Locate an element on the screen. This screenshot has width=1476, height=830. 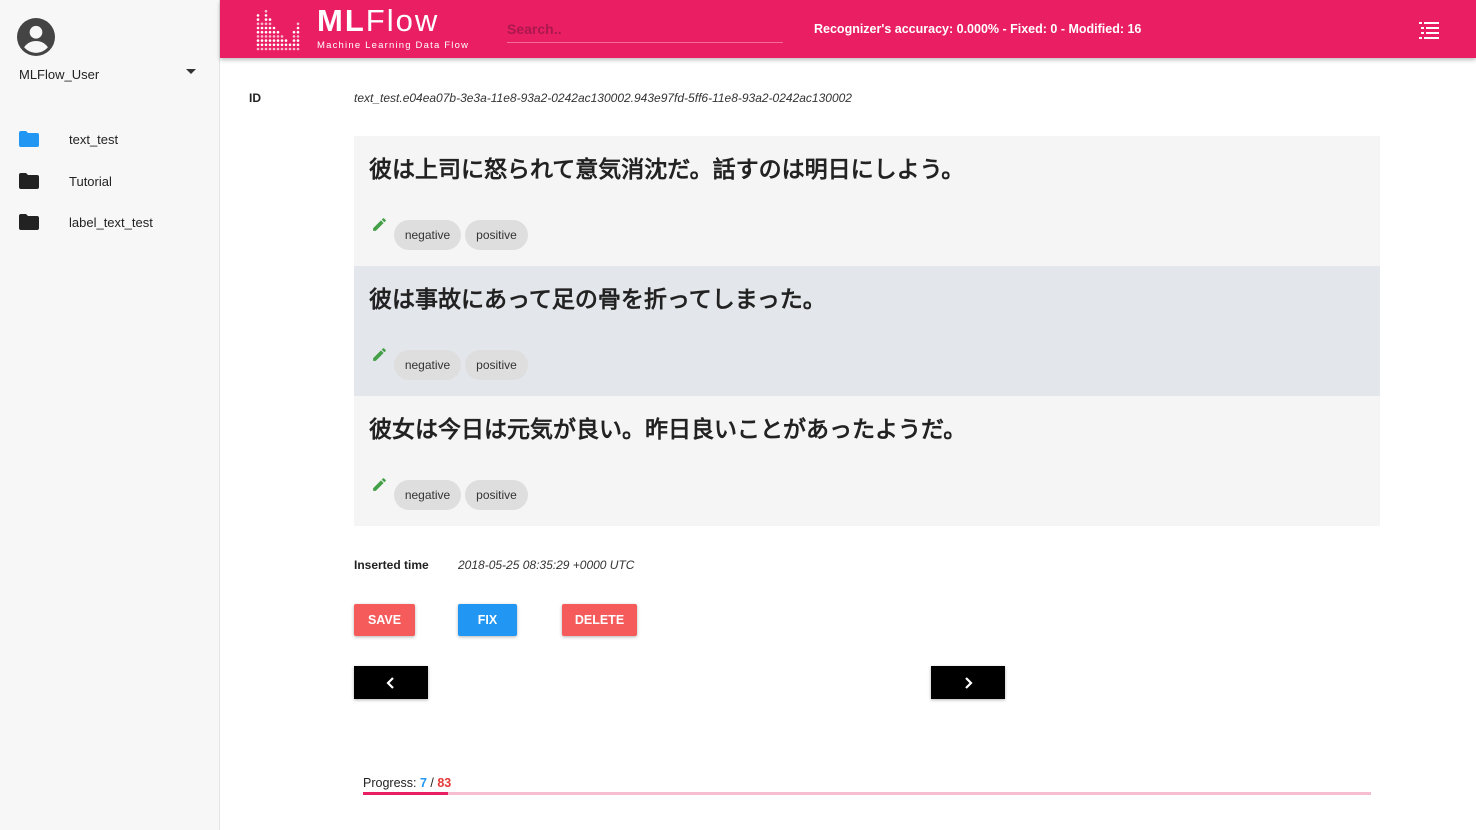
user-name: MLFlow_User is located at coordinates (59, 74).